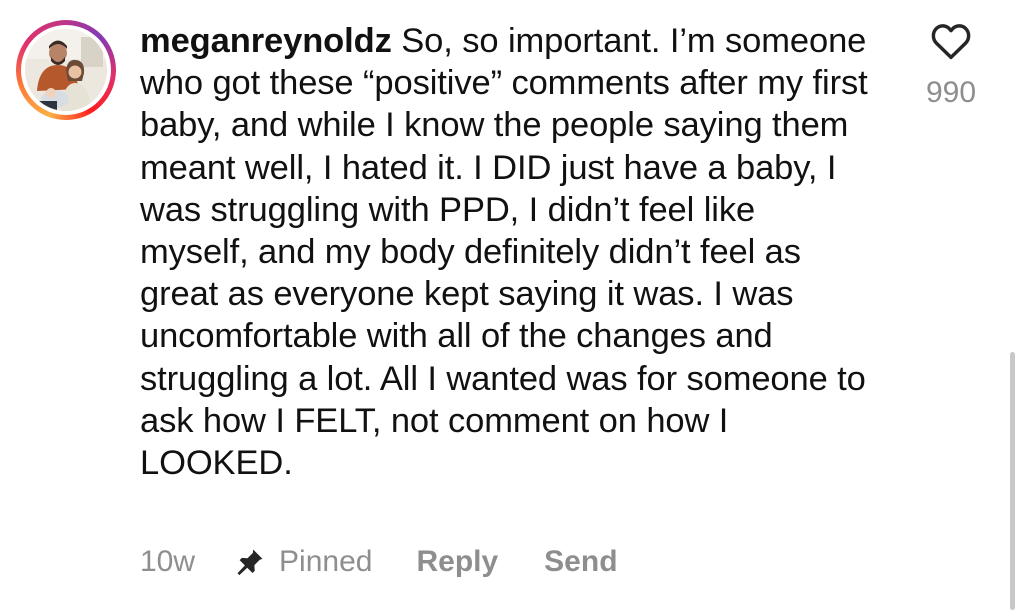 Image resolution: width=1024 pixels, height=610 pixels. What do you see at coordinates (457, 562) in the screenshot?
I see `reply-button: Reply` at bounding box center [457, 562].